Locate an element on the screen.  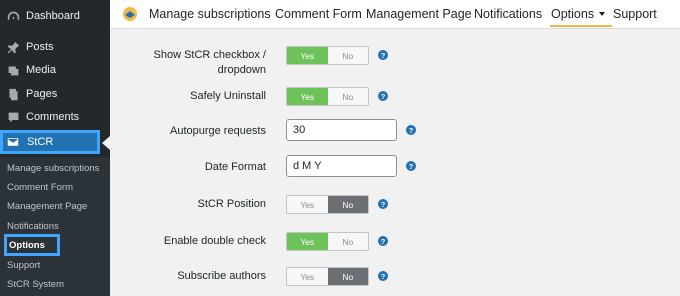
submenu-notifications: Notifications is located at coordinates (33, 226).